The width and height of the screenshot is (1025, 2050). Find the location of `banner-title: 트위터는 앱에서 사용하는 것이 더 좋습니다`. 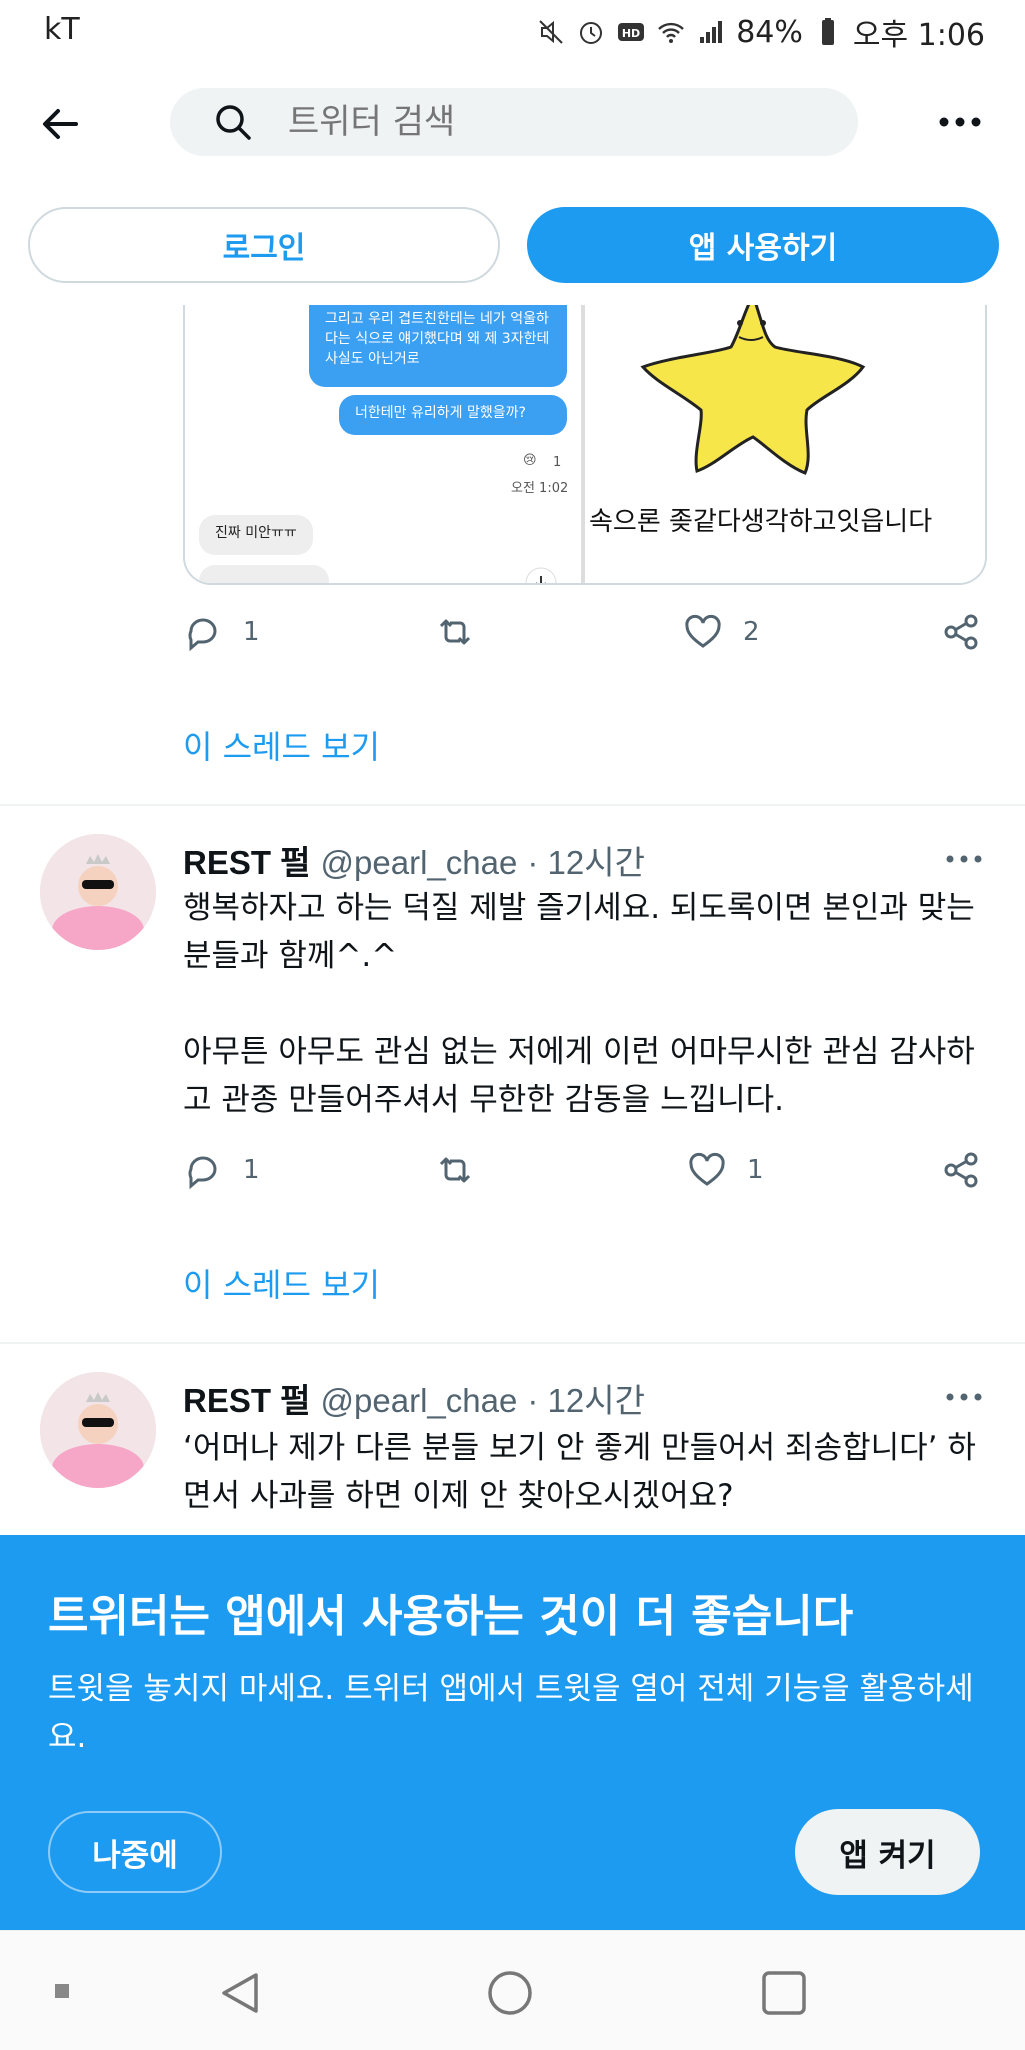

banner-title: 트위터는 앱에서 사용하는 것이 더 좋습니다 is located at coordinates (451, 1616).